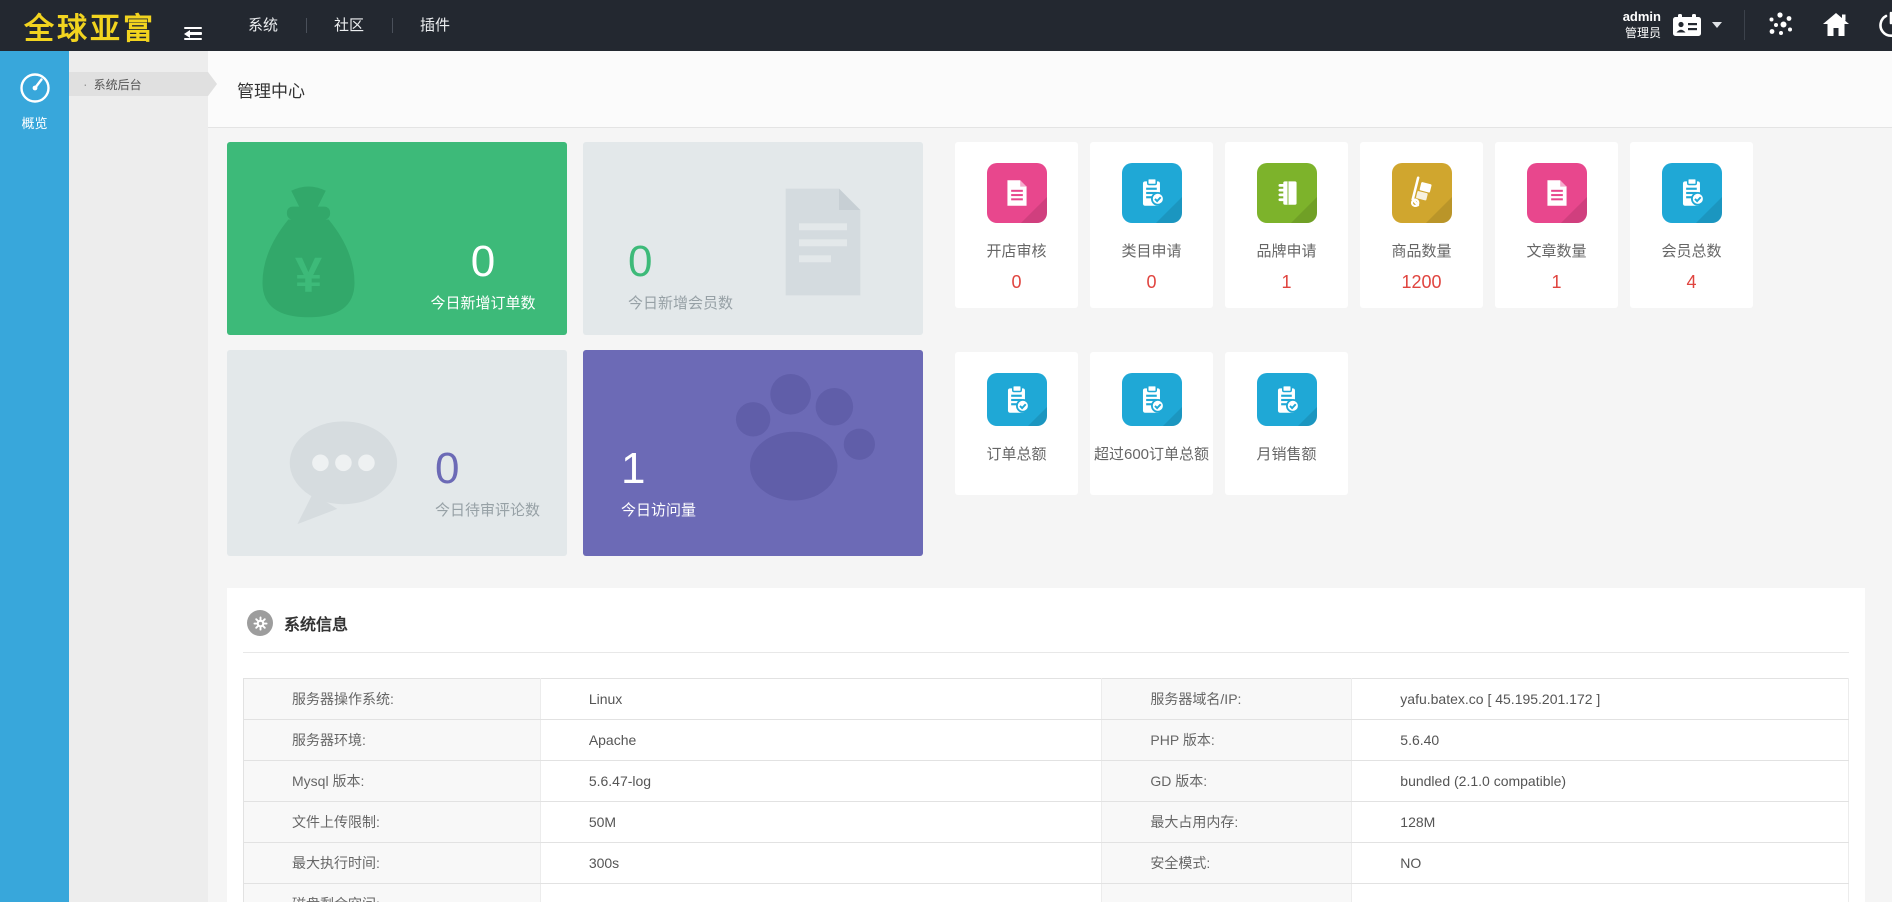 This screenshot has width=1892, height=902. What do you see at coordinates (271, 91) in the screenshot?
I see `page-title: 管理中心` at bounding box center [271, 91].